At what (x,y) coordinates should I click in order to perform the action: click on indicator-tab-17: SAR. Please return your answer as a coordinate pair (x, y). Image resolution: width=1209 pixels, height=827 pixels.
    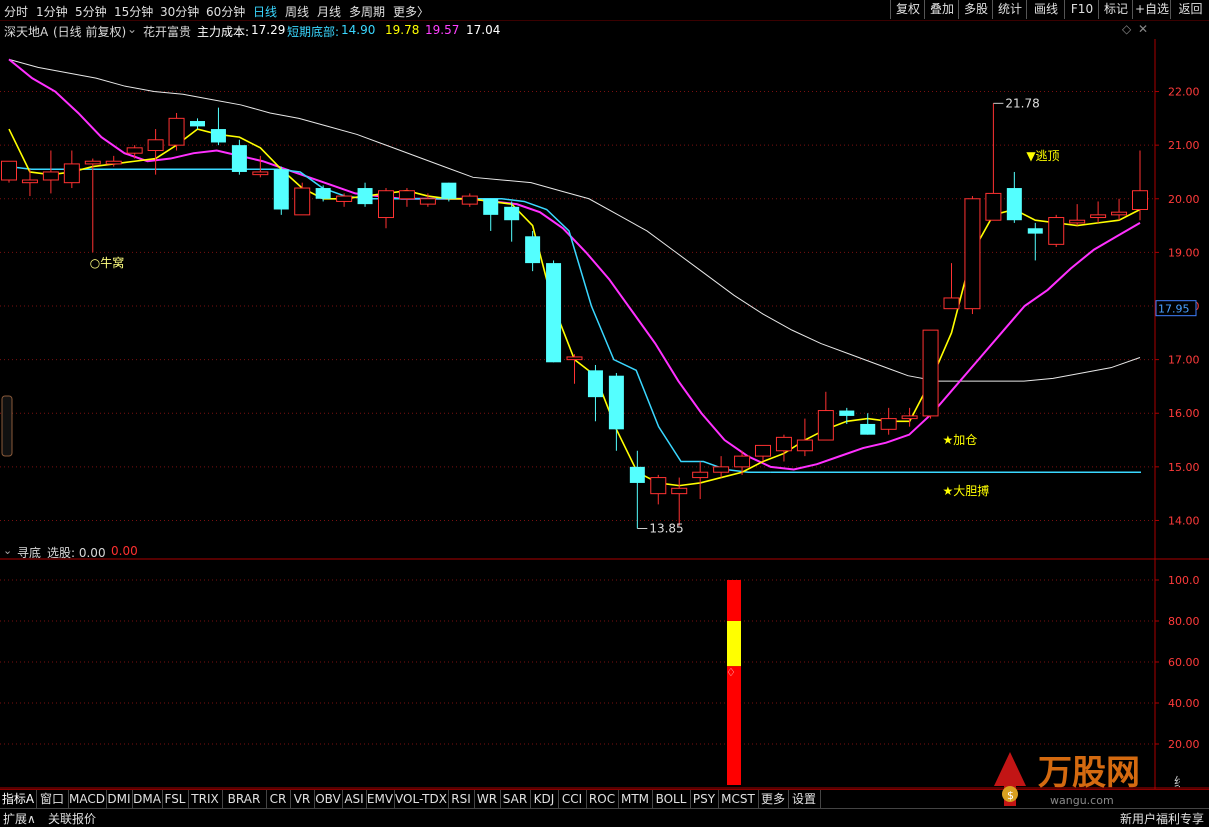
    Looking at the image, I should click on (515, 799).